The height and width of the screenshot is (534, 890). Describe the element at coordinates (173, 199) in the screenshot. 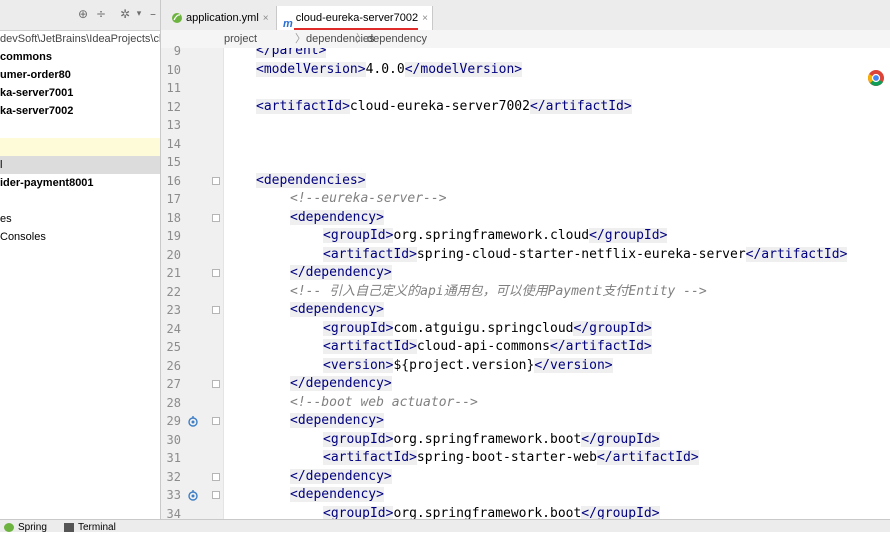

I see `line-number: 17` at that location.